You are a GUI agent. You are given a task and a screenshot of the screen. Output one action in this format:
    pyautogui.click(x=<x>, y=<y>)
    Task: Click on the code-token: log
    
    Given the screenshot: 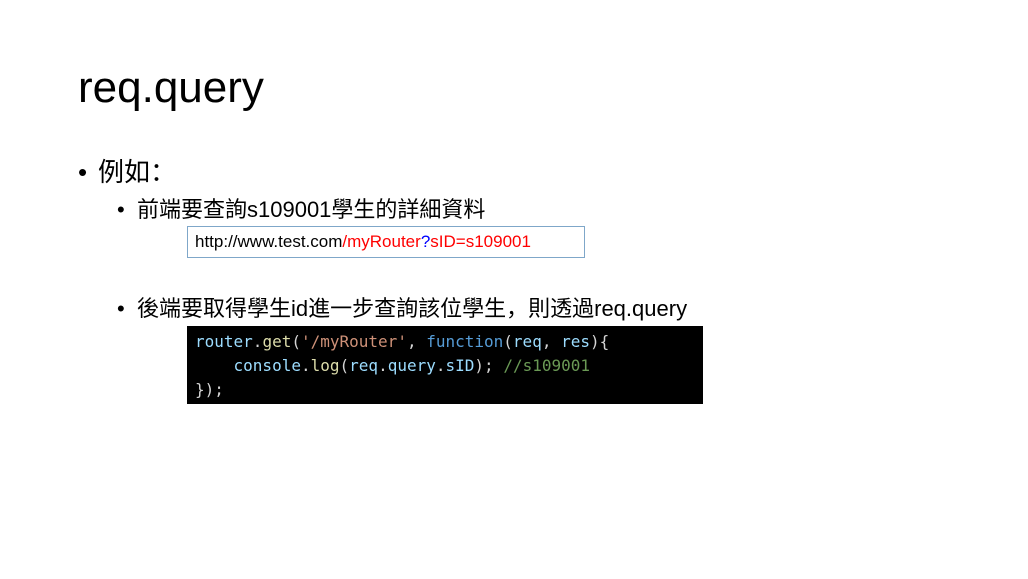 What is the action you would take?
    pyautogui.click(x=325, y=365)
    